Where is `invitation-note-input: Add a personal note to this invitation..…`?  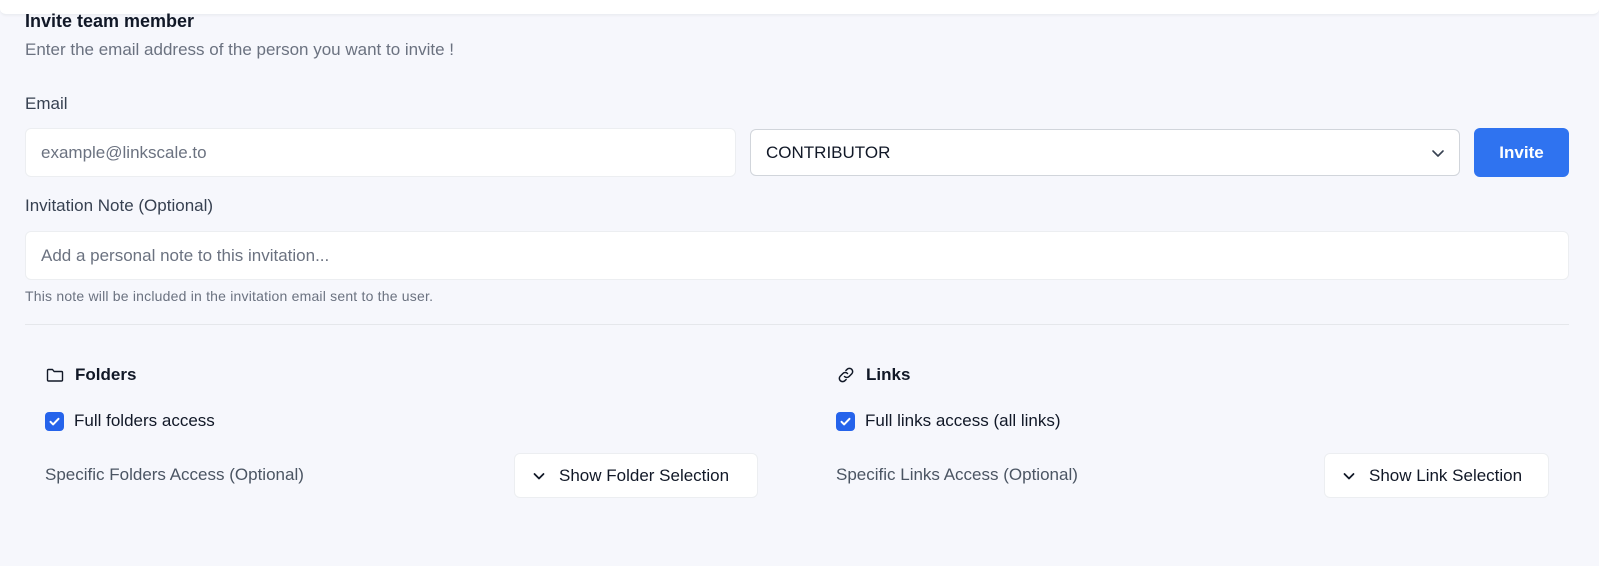 invitation-note-input: Add a personal note to this invitation..… is located at coordinates (797, 255).